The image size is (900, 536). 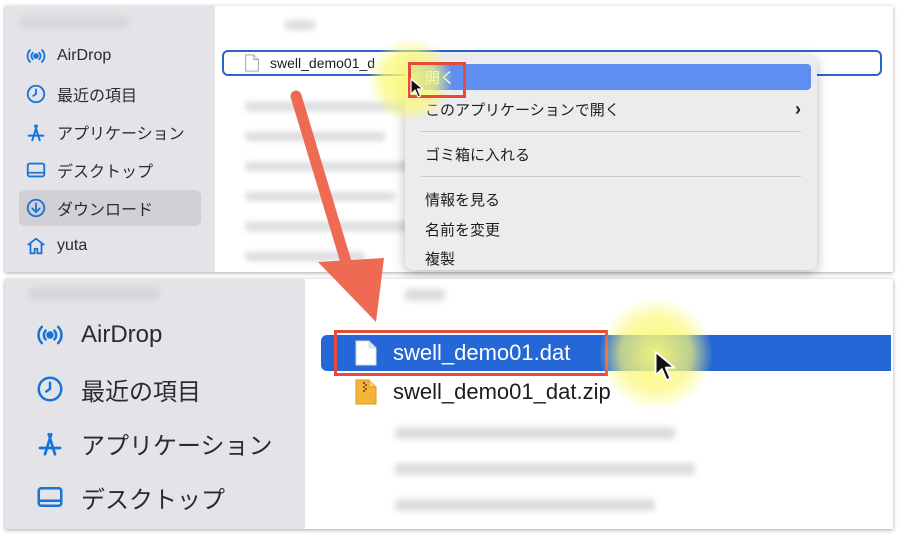 What do you see at coordinates (611, 257) in the screenshot?
I see `menu-item-duplicate: 複製` at bounding box center [611, 257].